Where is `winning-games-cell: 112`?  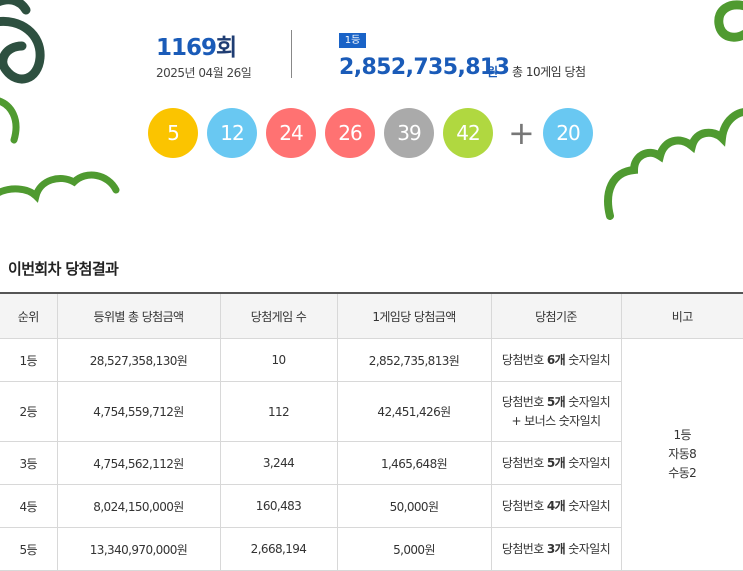
winning-games-cell: 112 is located at coordinates (279, 411).